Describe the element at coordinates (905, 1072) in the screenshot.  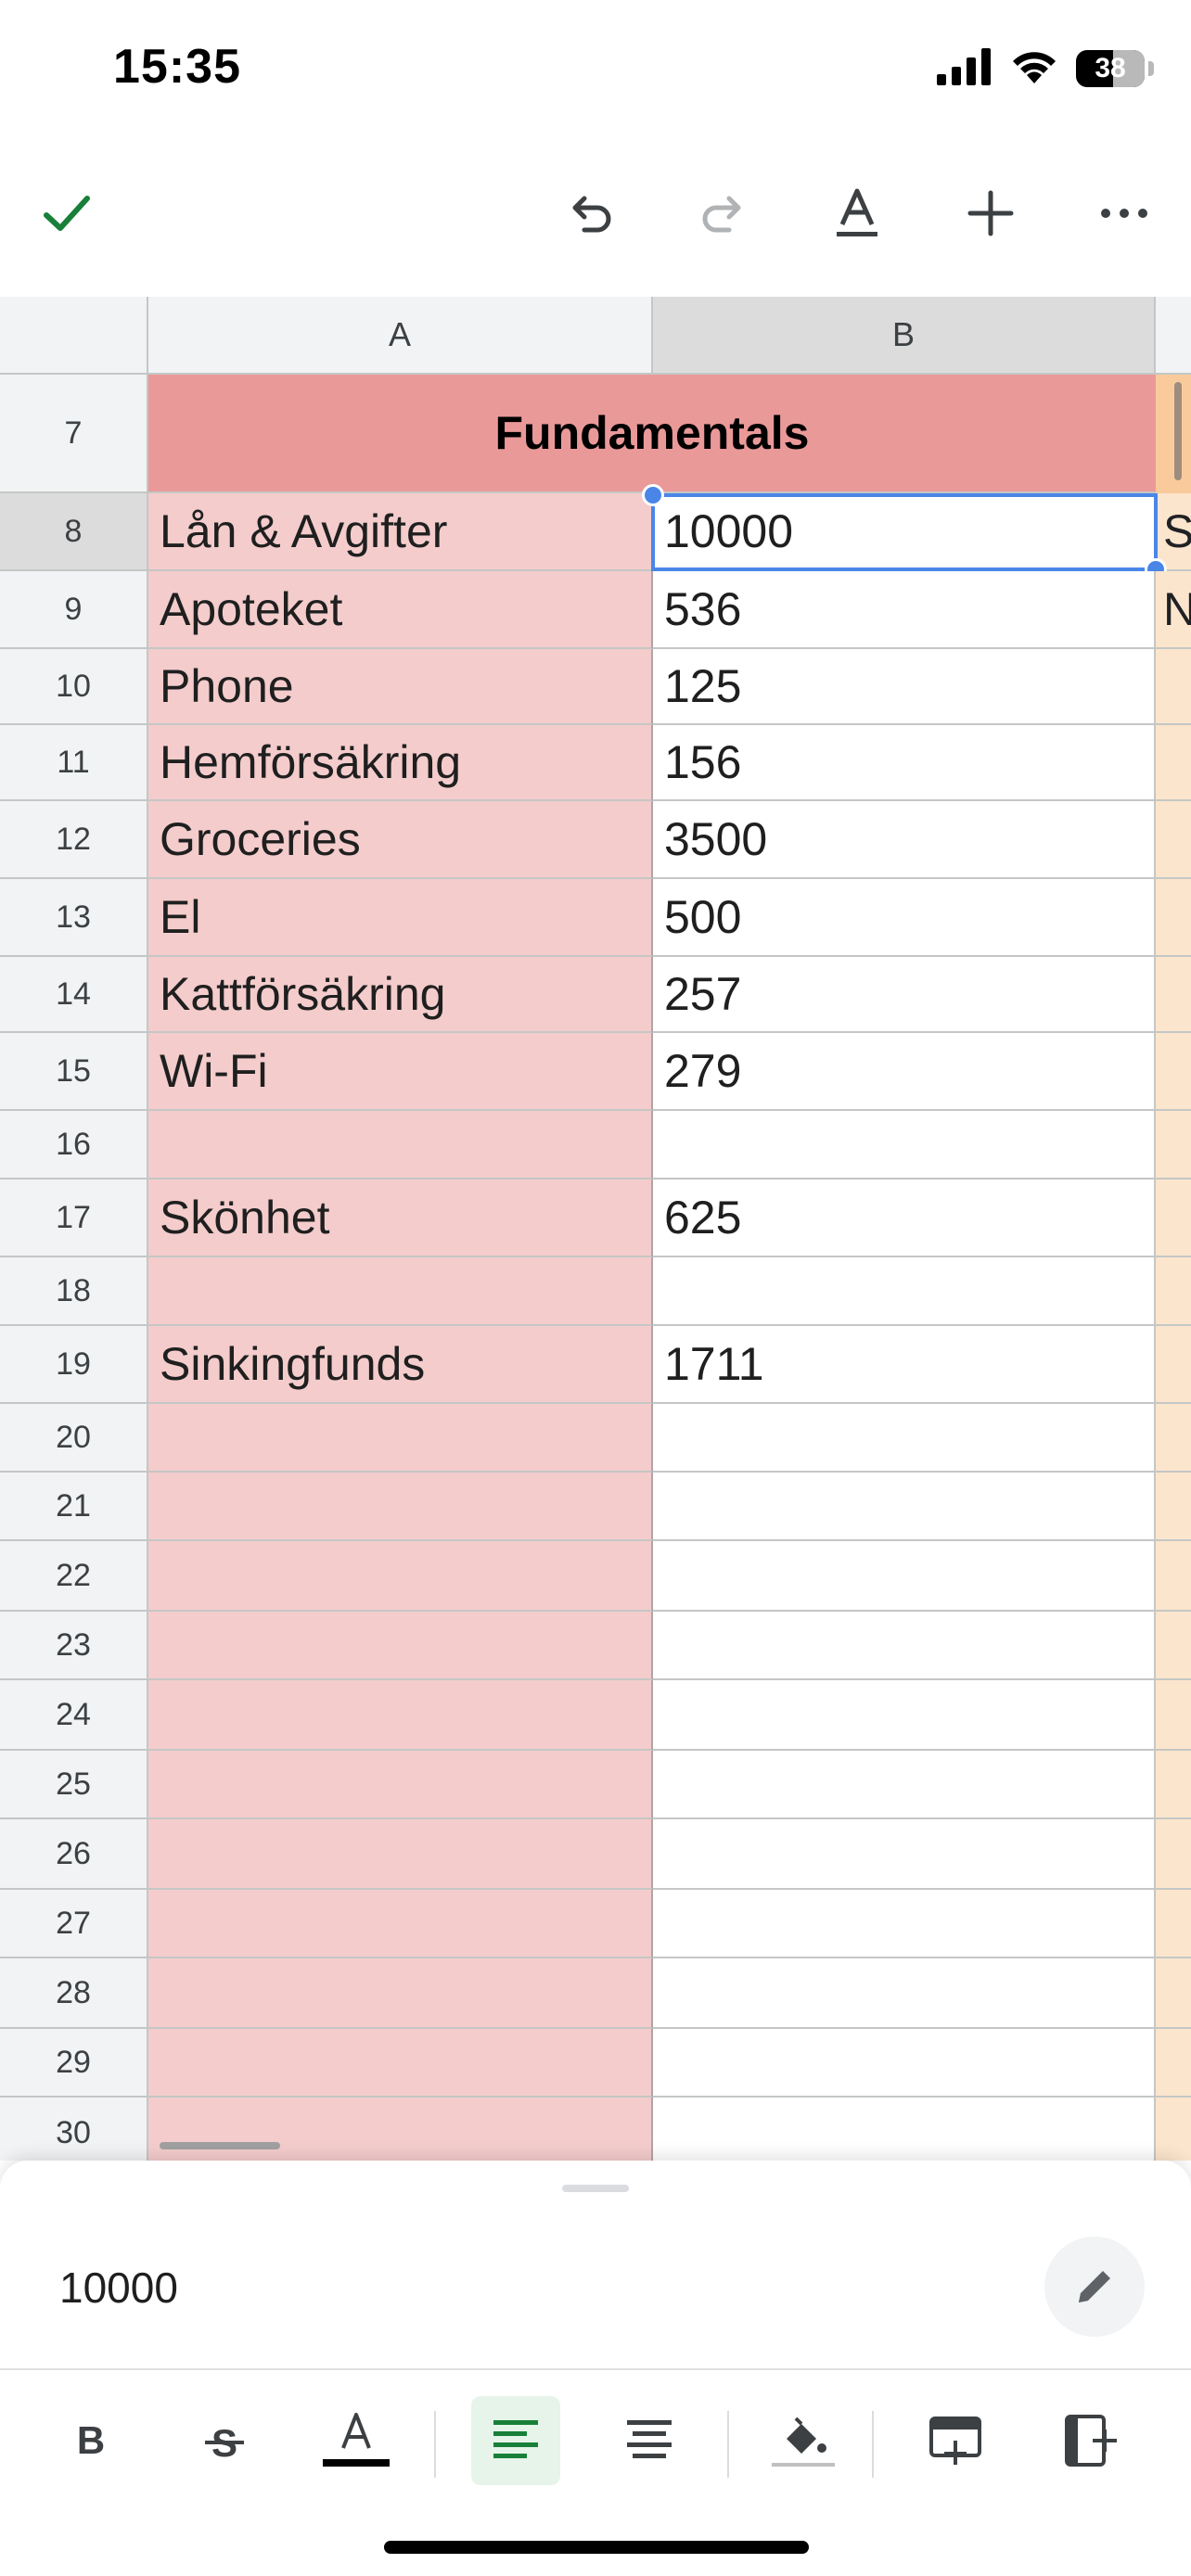
I see `cell-b: 279` at that location.